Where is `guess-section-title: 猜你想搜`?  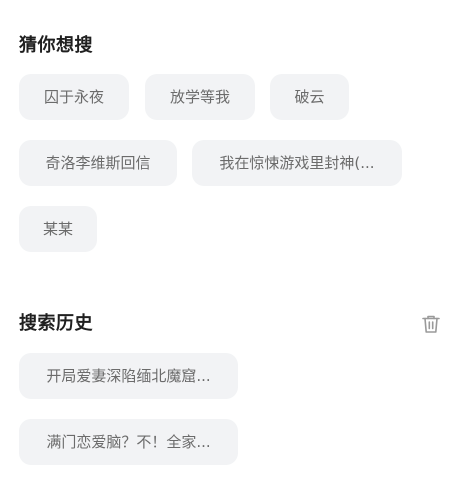 guess-section-title: 猜你想搜 is located at coordinates (56, 45).